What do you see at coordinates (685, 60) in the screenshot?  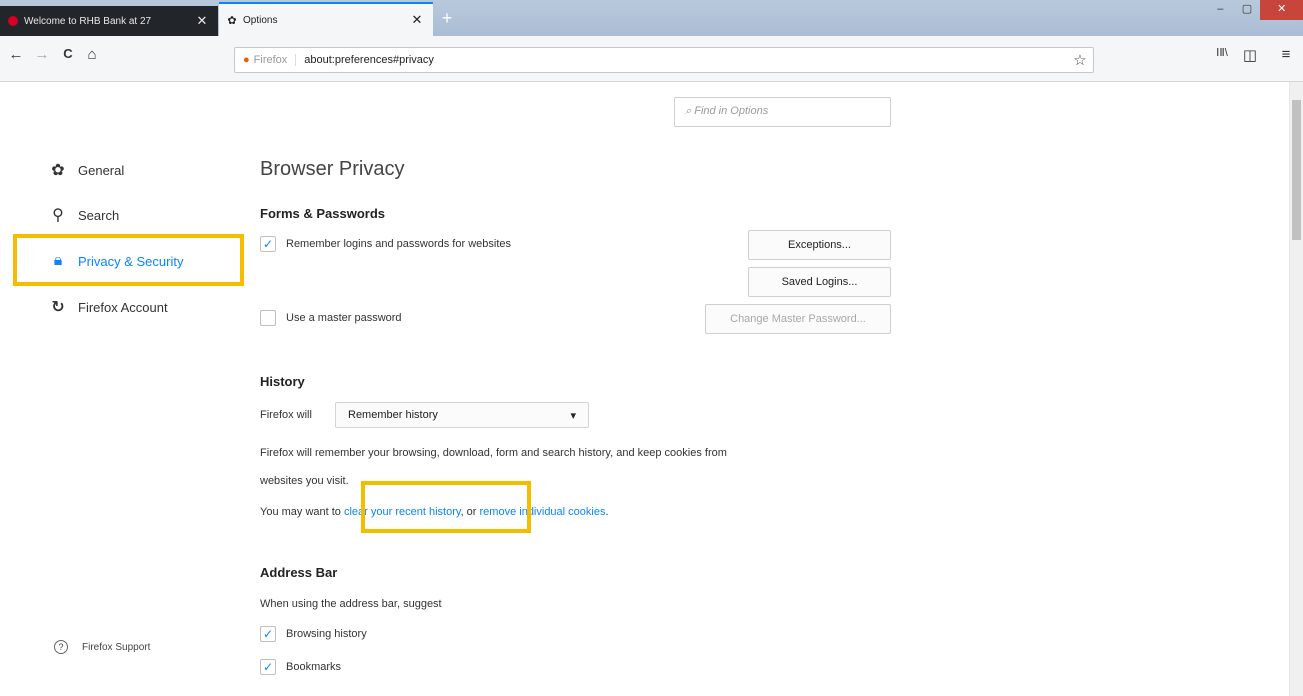 I see `url-text: about:preferences#privacy` at bounding box center [685, 60].